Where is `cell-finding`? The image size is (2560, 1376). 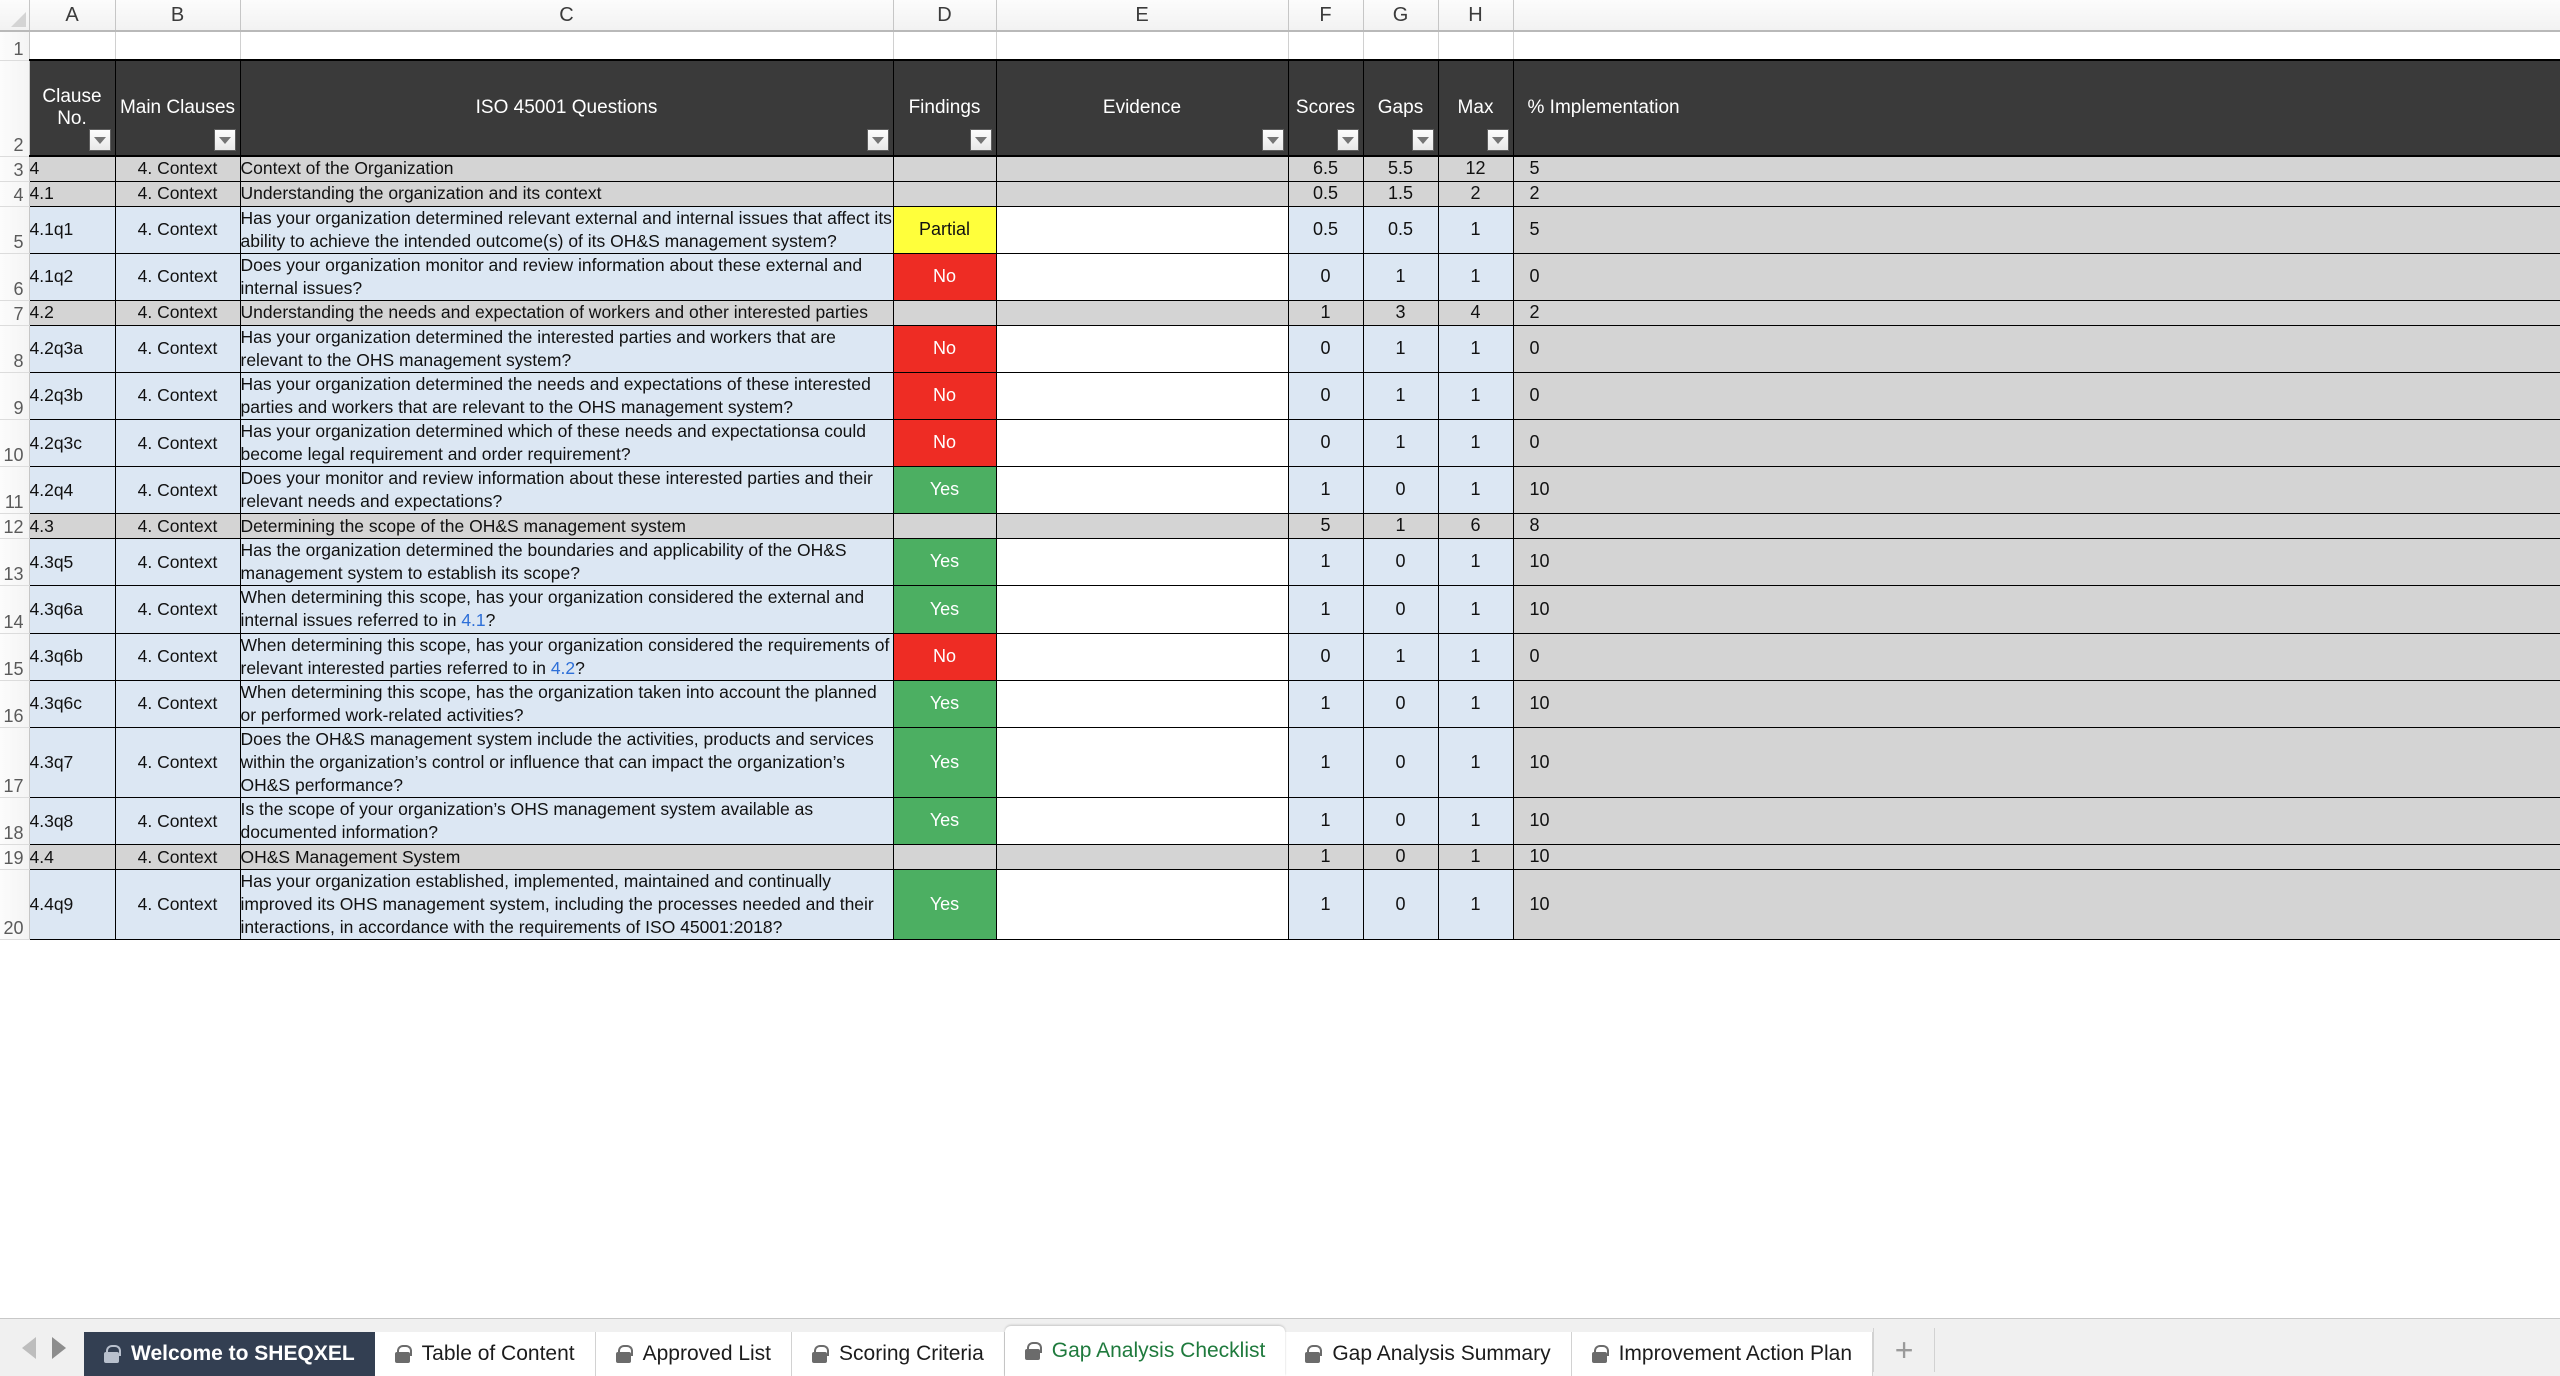
cell-finding is located at coordinates (945, 313).